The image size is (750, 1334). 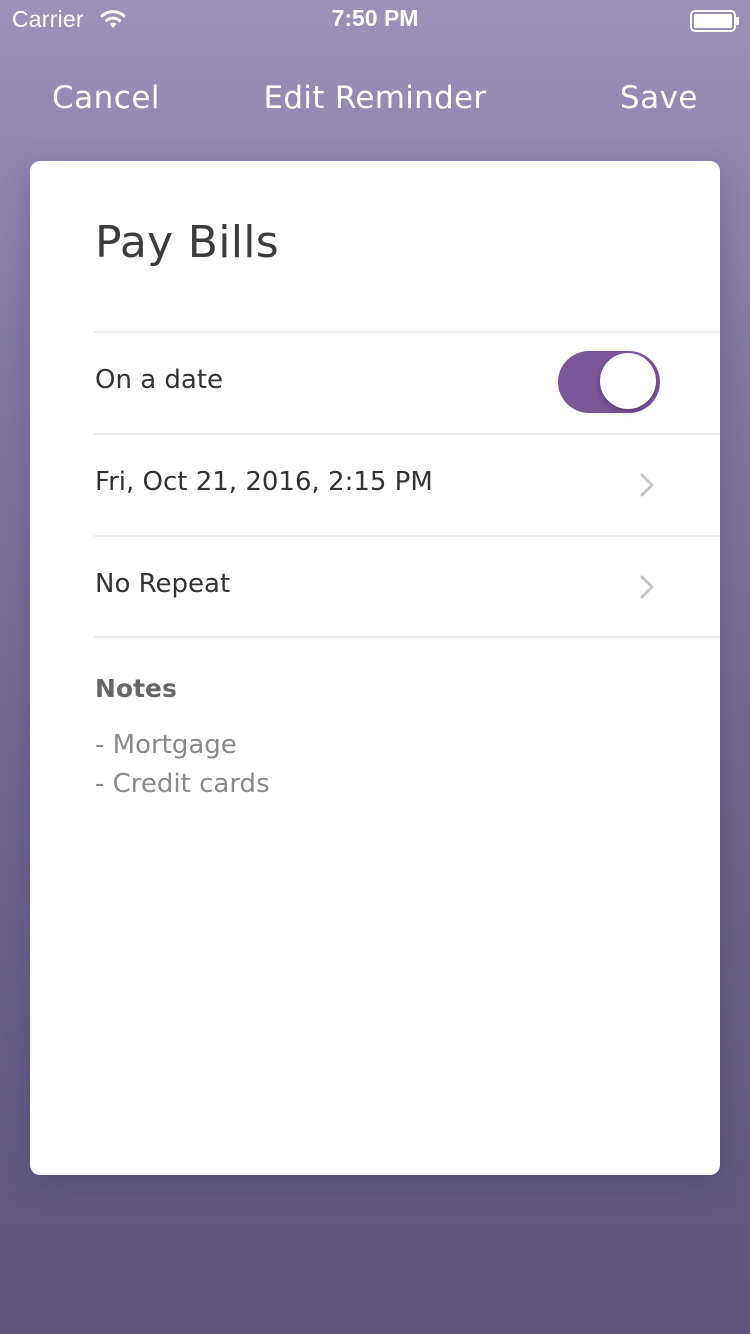 What do you see at coordinates (714, 21) in the screenshot?
I see `battery-icon` at bounding box center [714, 21].